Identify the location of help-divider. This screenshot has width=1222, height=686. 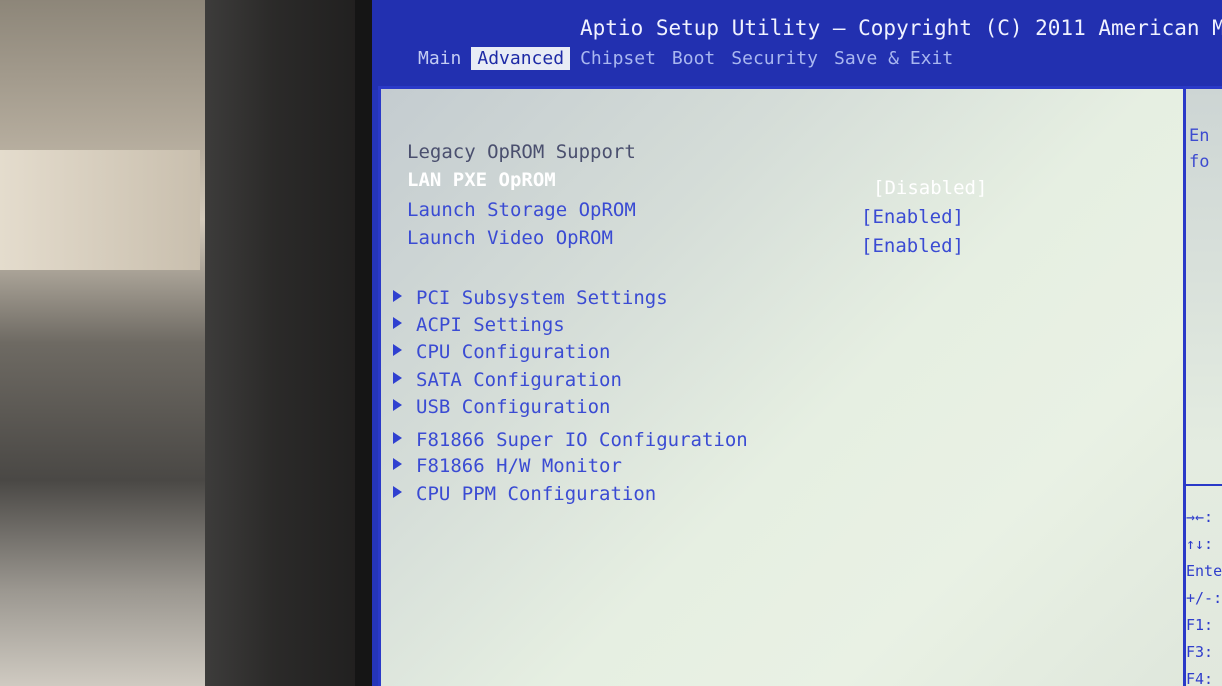
(1204, 485).